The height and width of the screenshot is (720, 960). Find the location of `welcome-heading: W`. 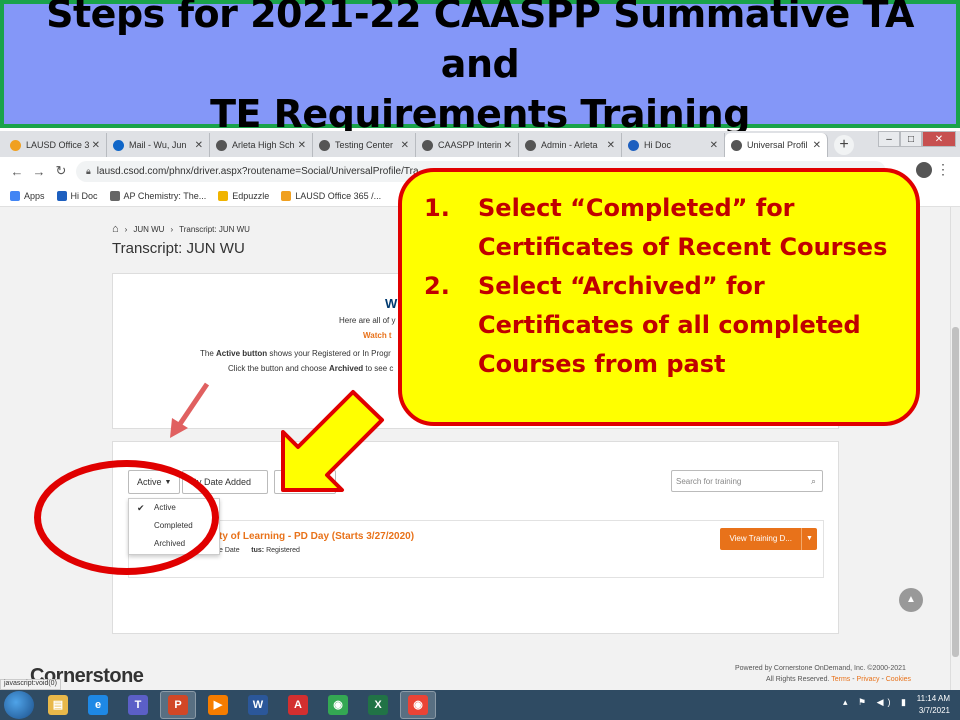

welcome-heading: W is located at coordinates (391, 303).